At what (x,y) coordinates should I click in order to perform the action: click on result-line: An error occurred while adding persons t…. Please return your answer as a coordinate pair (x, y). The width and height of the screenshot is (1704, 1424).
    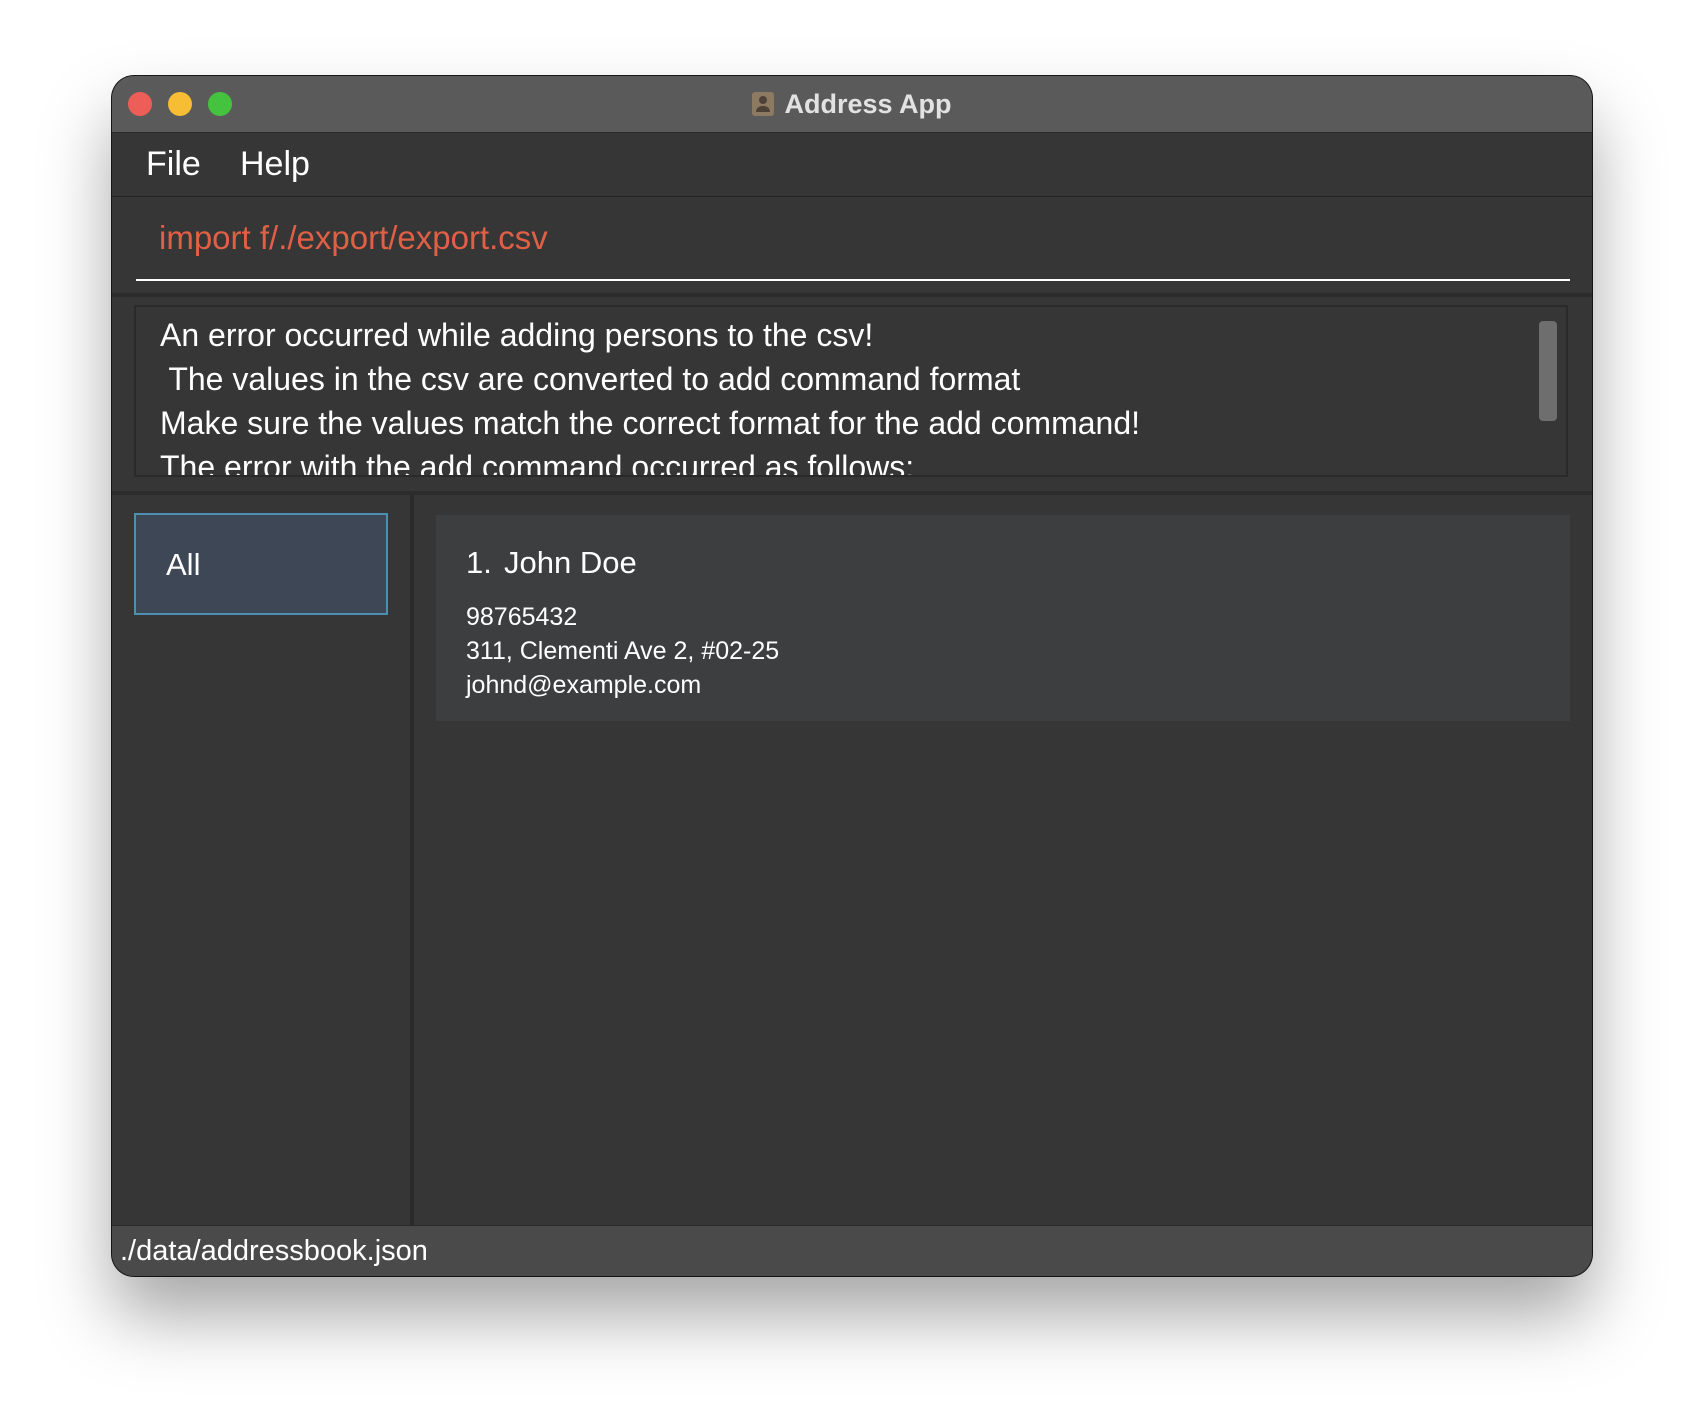
    Looking at the image, I should click on (517, 335).